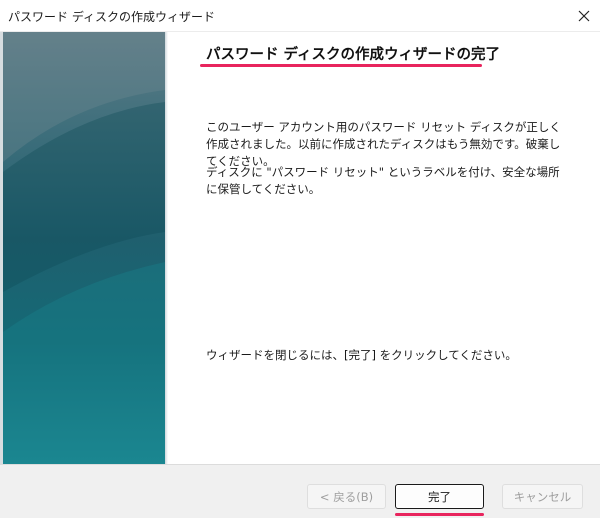  I want to click on close-button, so click(584, 15).